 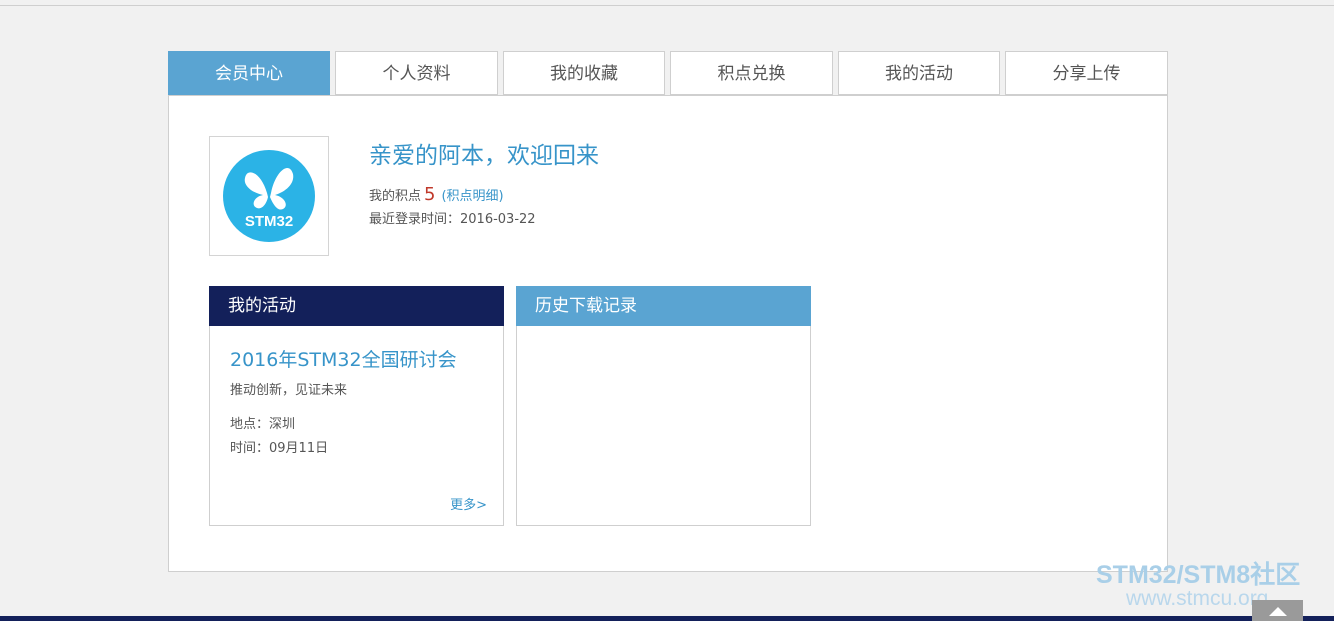 I want to click on points-line: 我的积点 5 (积点明细), so click(x=436, y=194).